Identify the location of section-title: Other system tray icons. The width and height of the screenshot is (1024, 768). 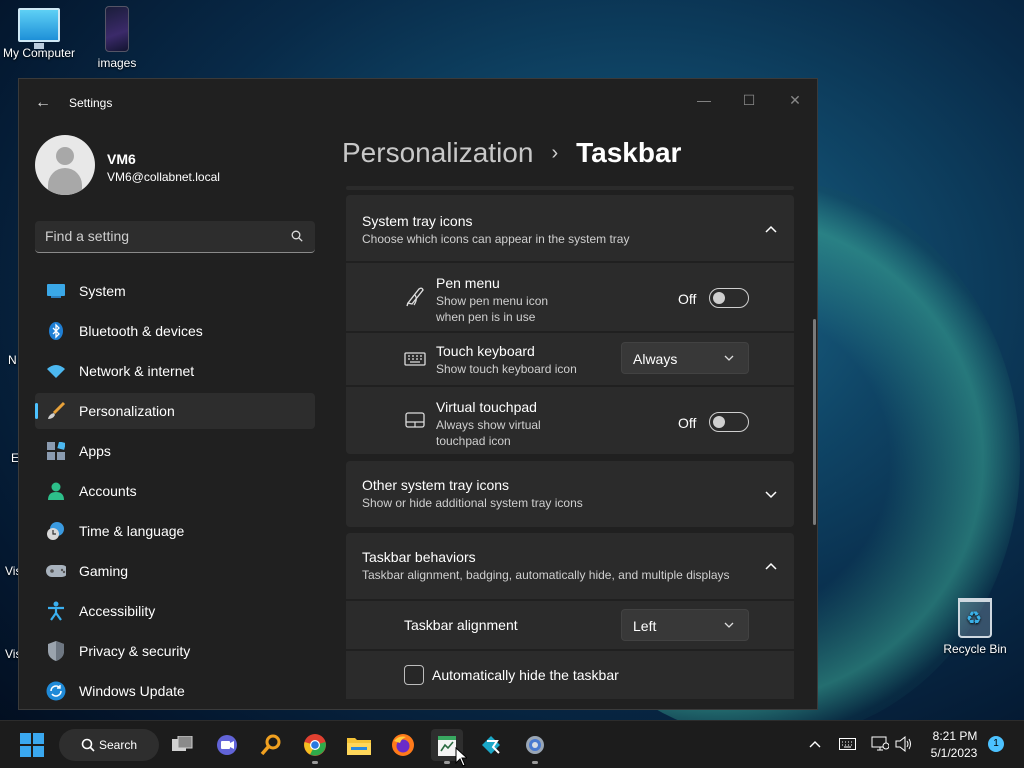
(436, 485).